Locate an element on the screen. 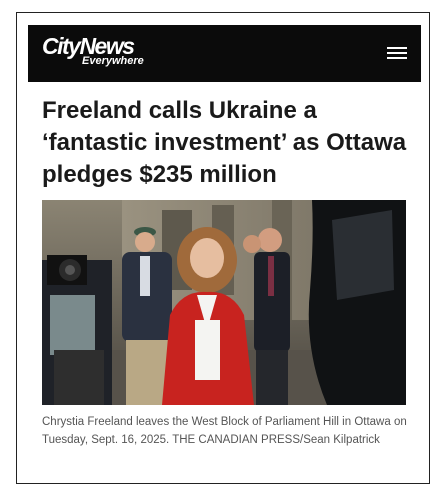  logo-tagline: Everywhere is located at coordinates (113, 61).